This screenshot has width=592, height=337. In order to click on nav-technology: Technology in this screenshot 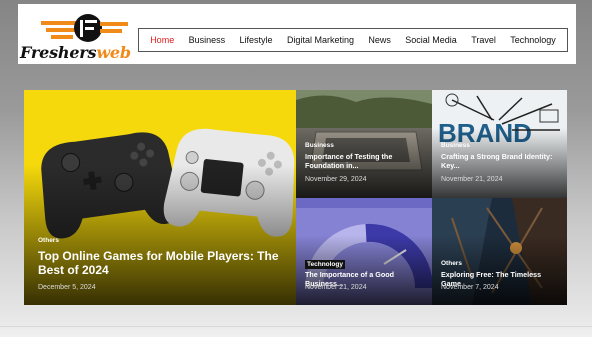, I will do `click(533, 40)`.